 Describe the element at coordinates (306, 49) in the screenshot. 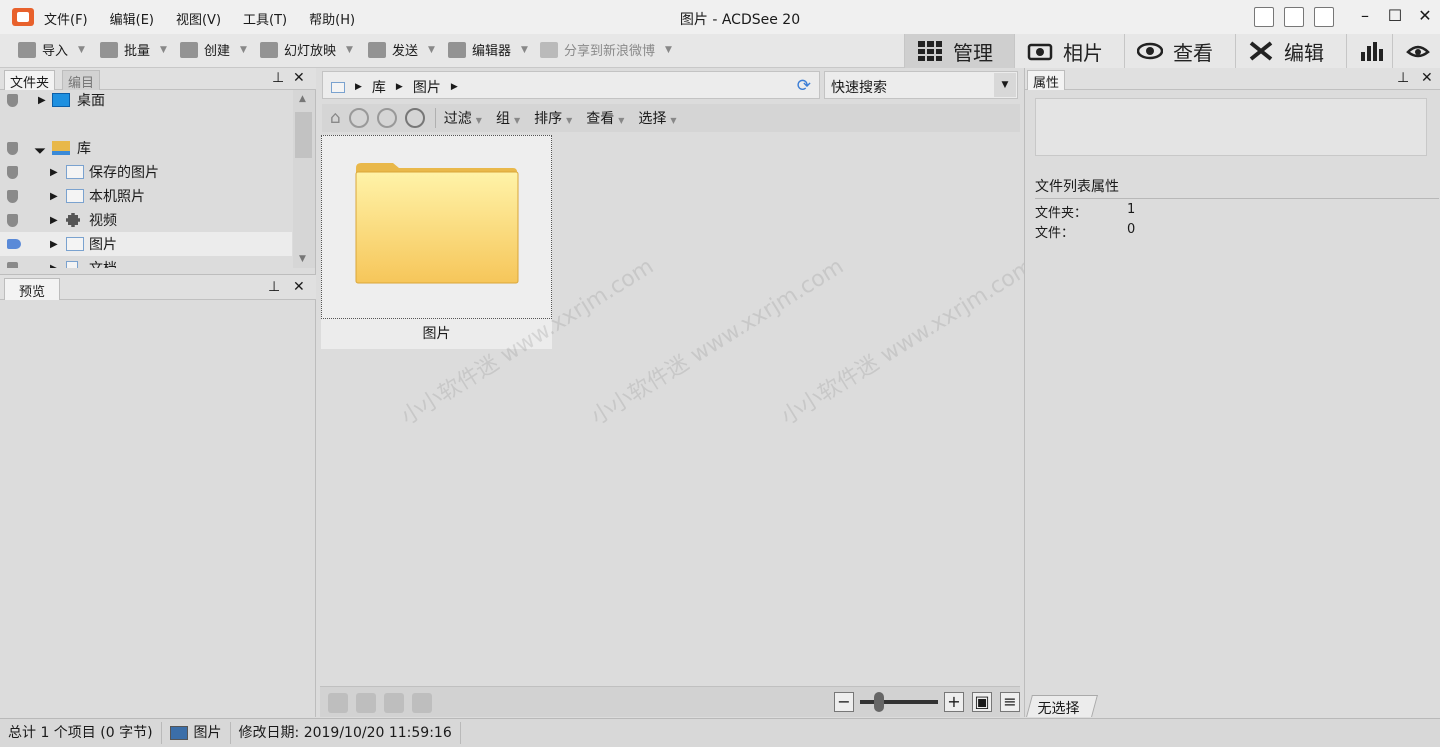

I see `slideshow-button: 幻灯放映 ▼` at that location.